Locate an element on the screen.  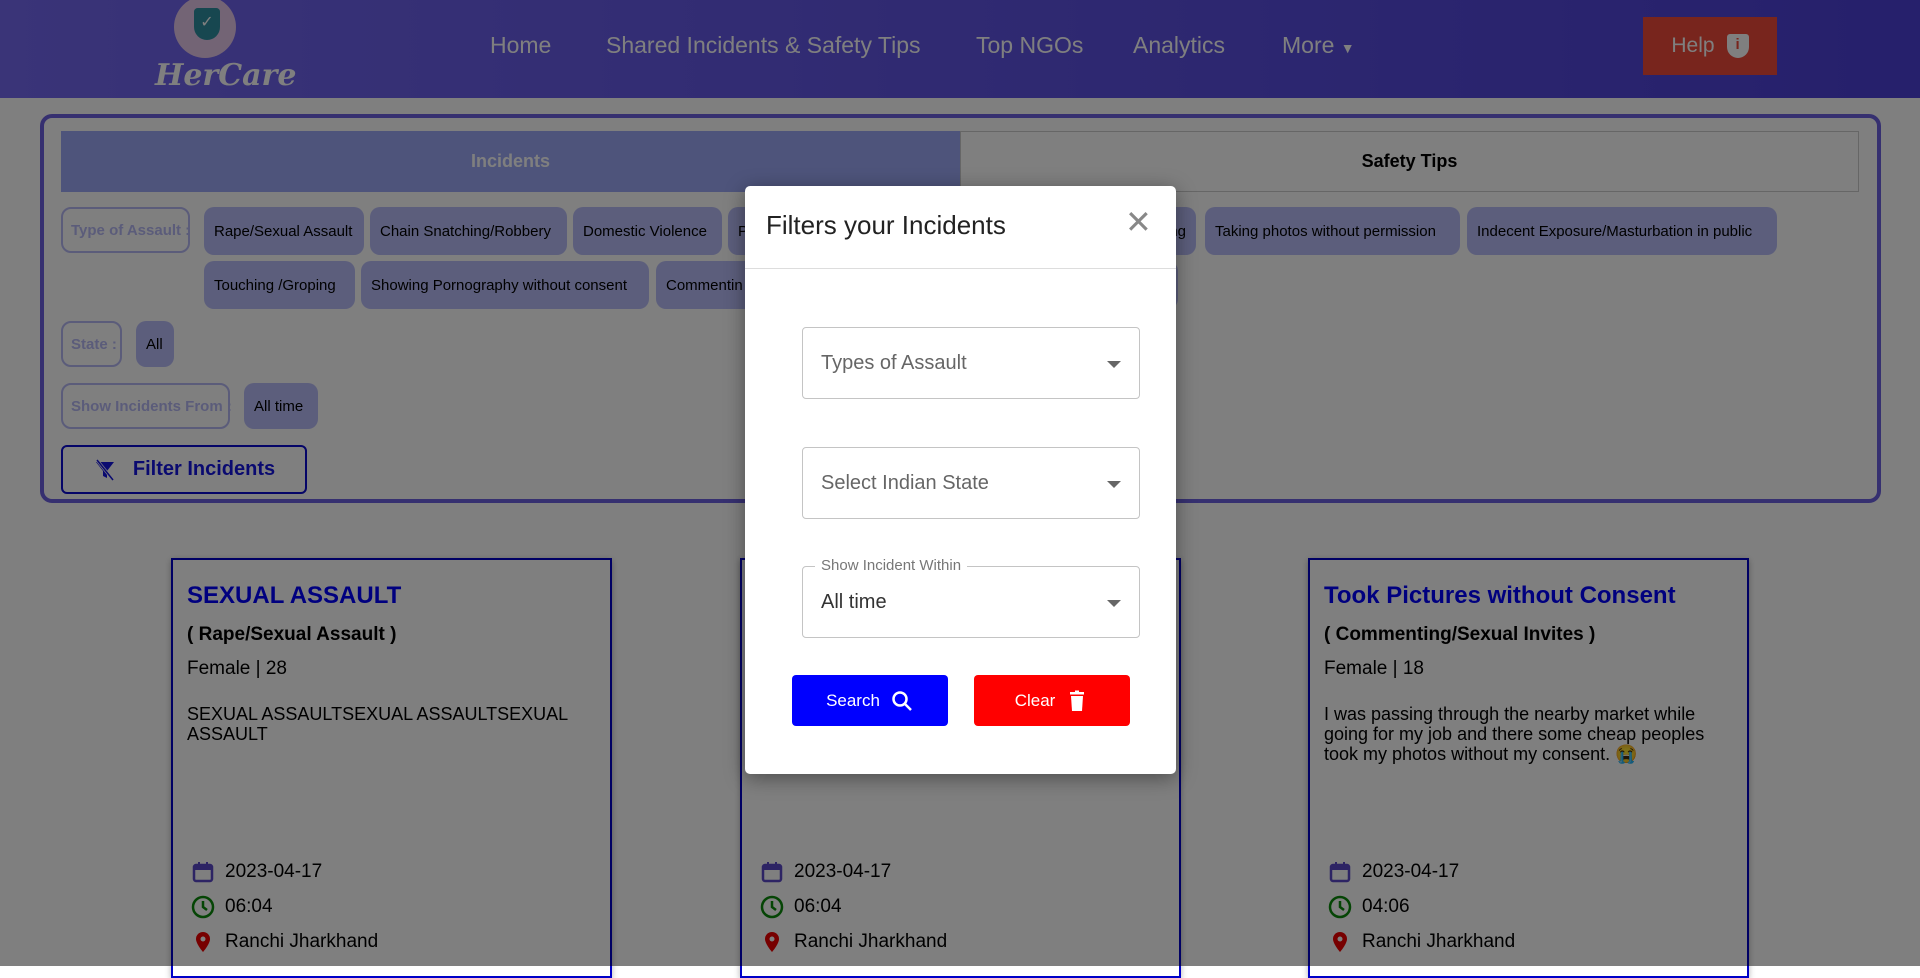
trash-icon is located at coordinates (1077, 700).